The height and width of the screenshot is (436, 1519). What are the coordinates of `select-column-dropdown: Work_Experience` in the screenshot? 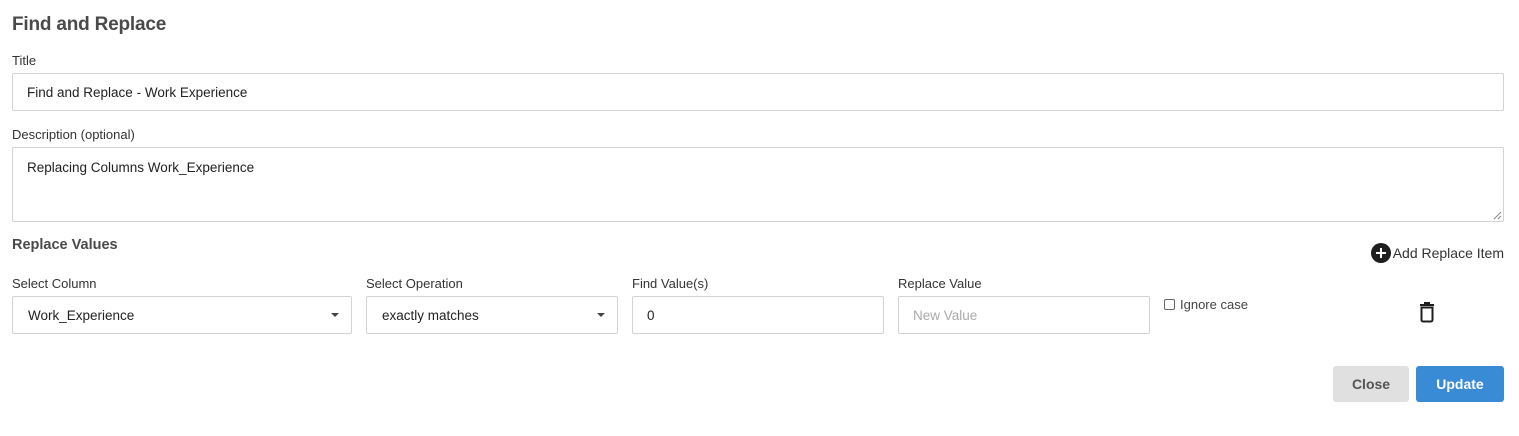 It's located at (182, 315).